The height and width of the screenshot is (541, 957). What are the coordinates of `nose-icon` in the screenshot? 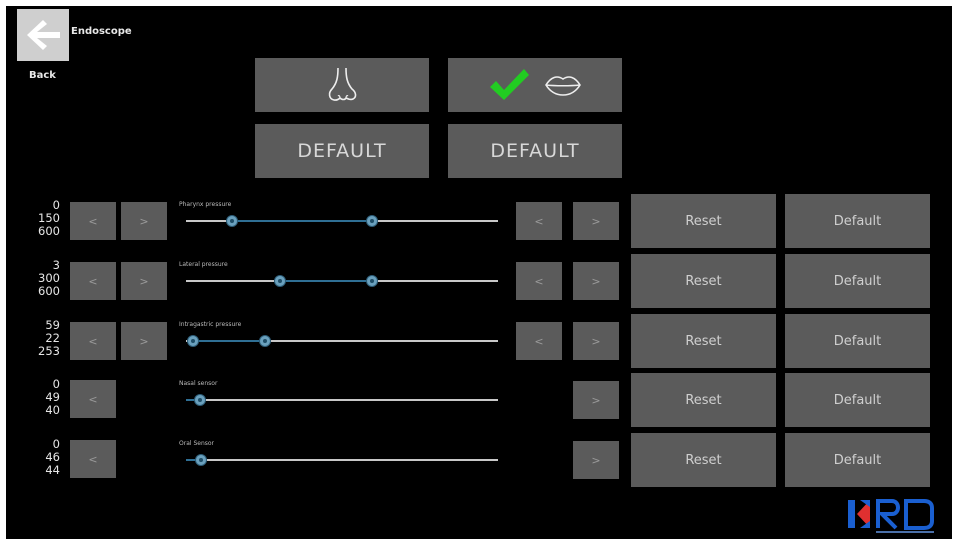 It's located at (342, 84).